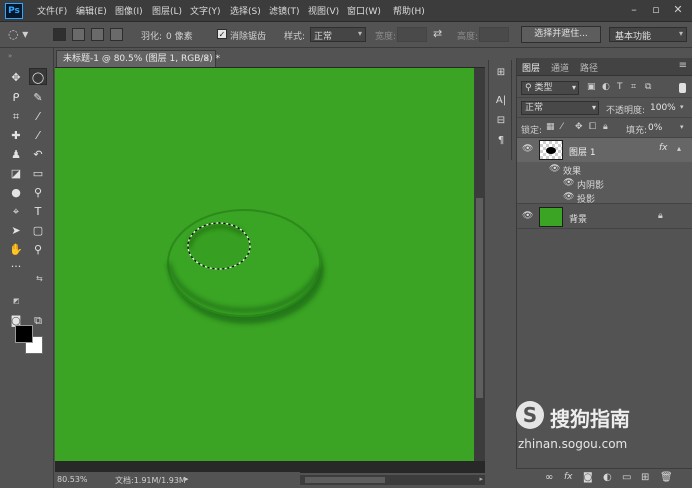 This screenshot has width=692, height=488. What do you see at coordinates (116, 34) in the screenshot?
I see `intersect-selection-icon` at bounding box center [116, 34].